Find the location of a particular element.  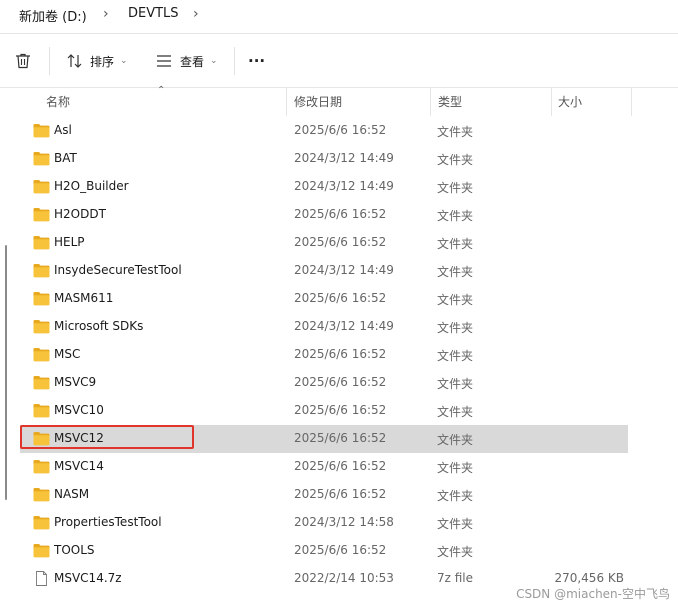

file-size: 270,456 KB is located at coordinates (589, 578).